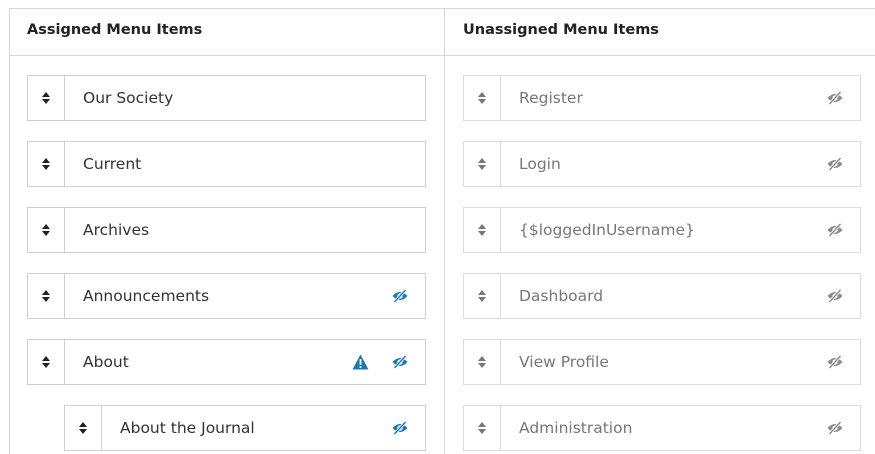 The image size is (875, 454). What do you see at coordinates (576, 428) in the screenshot?
I see `menu-item-label: Administration` at bounding box center [576, 428].